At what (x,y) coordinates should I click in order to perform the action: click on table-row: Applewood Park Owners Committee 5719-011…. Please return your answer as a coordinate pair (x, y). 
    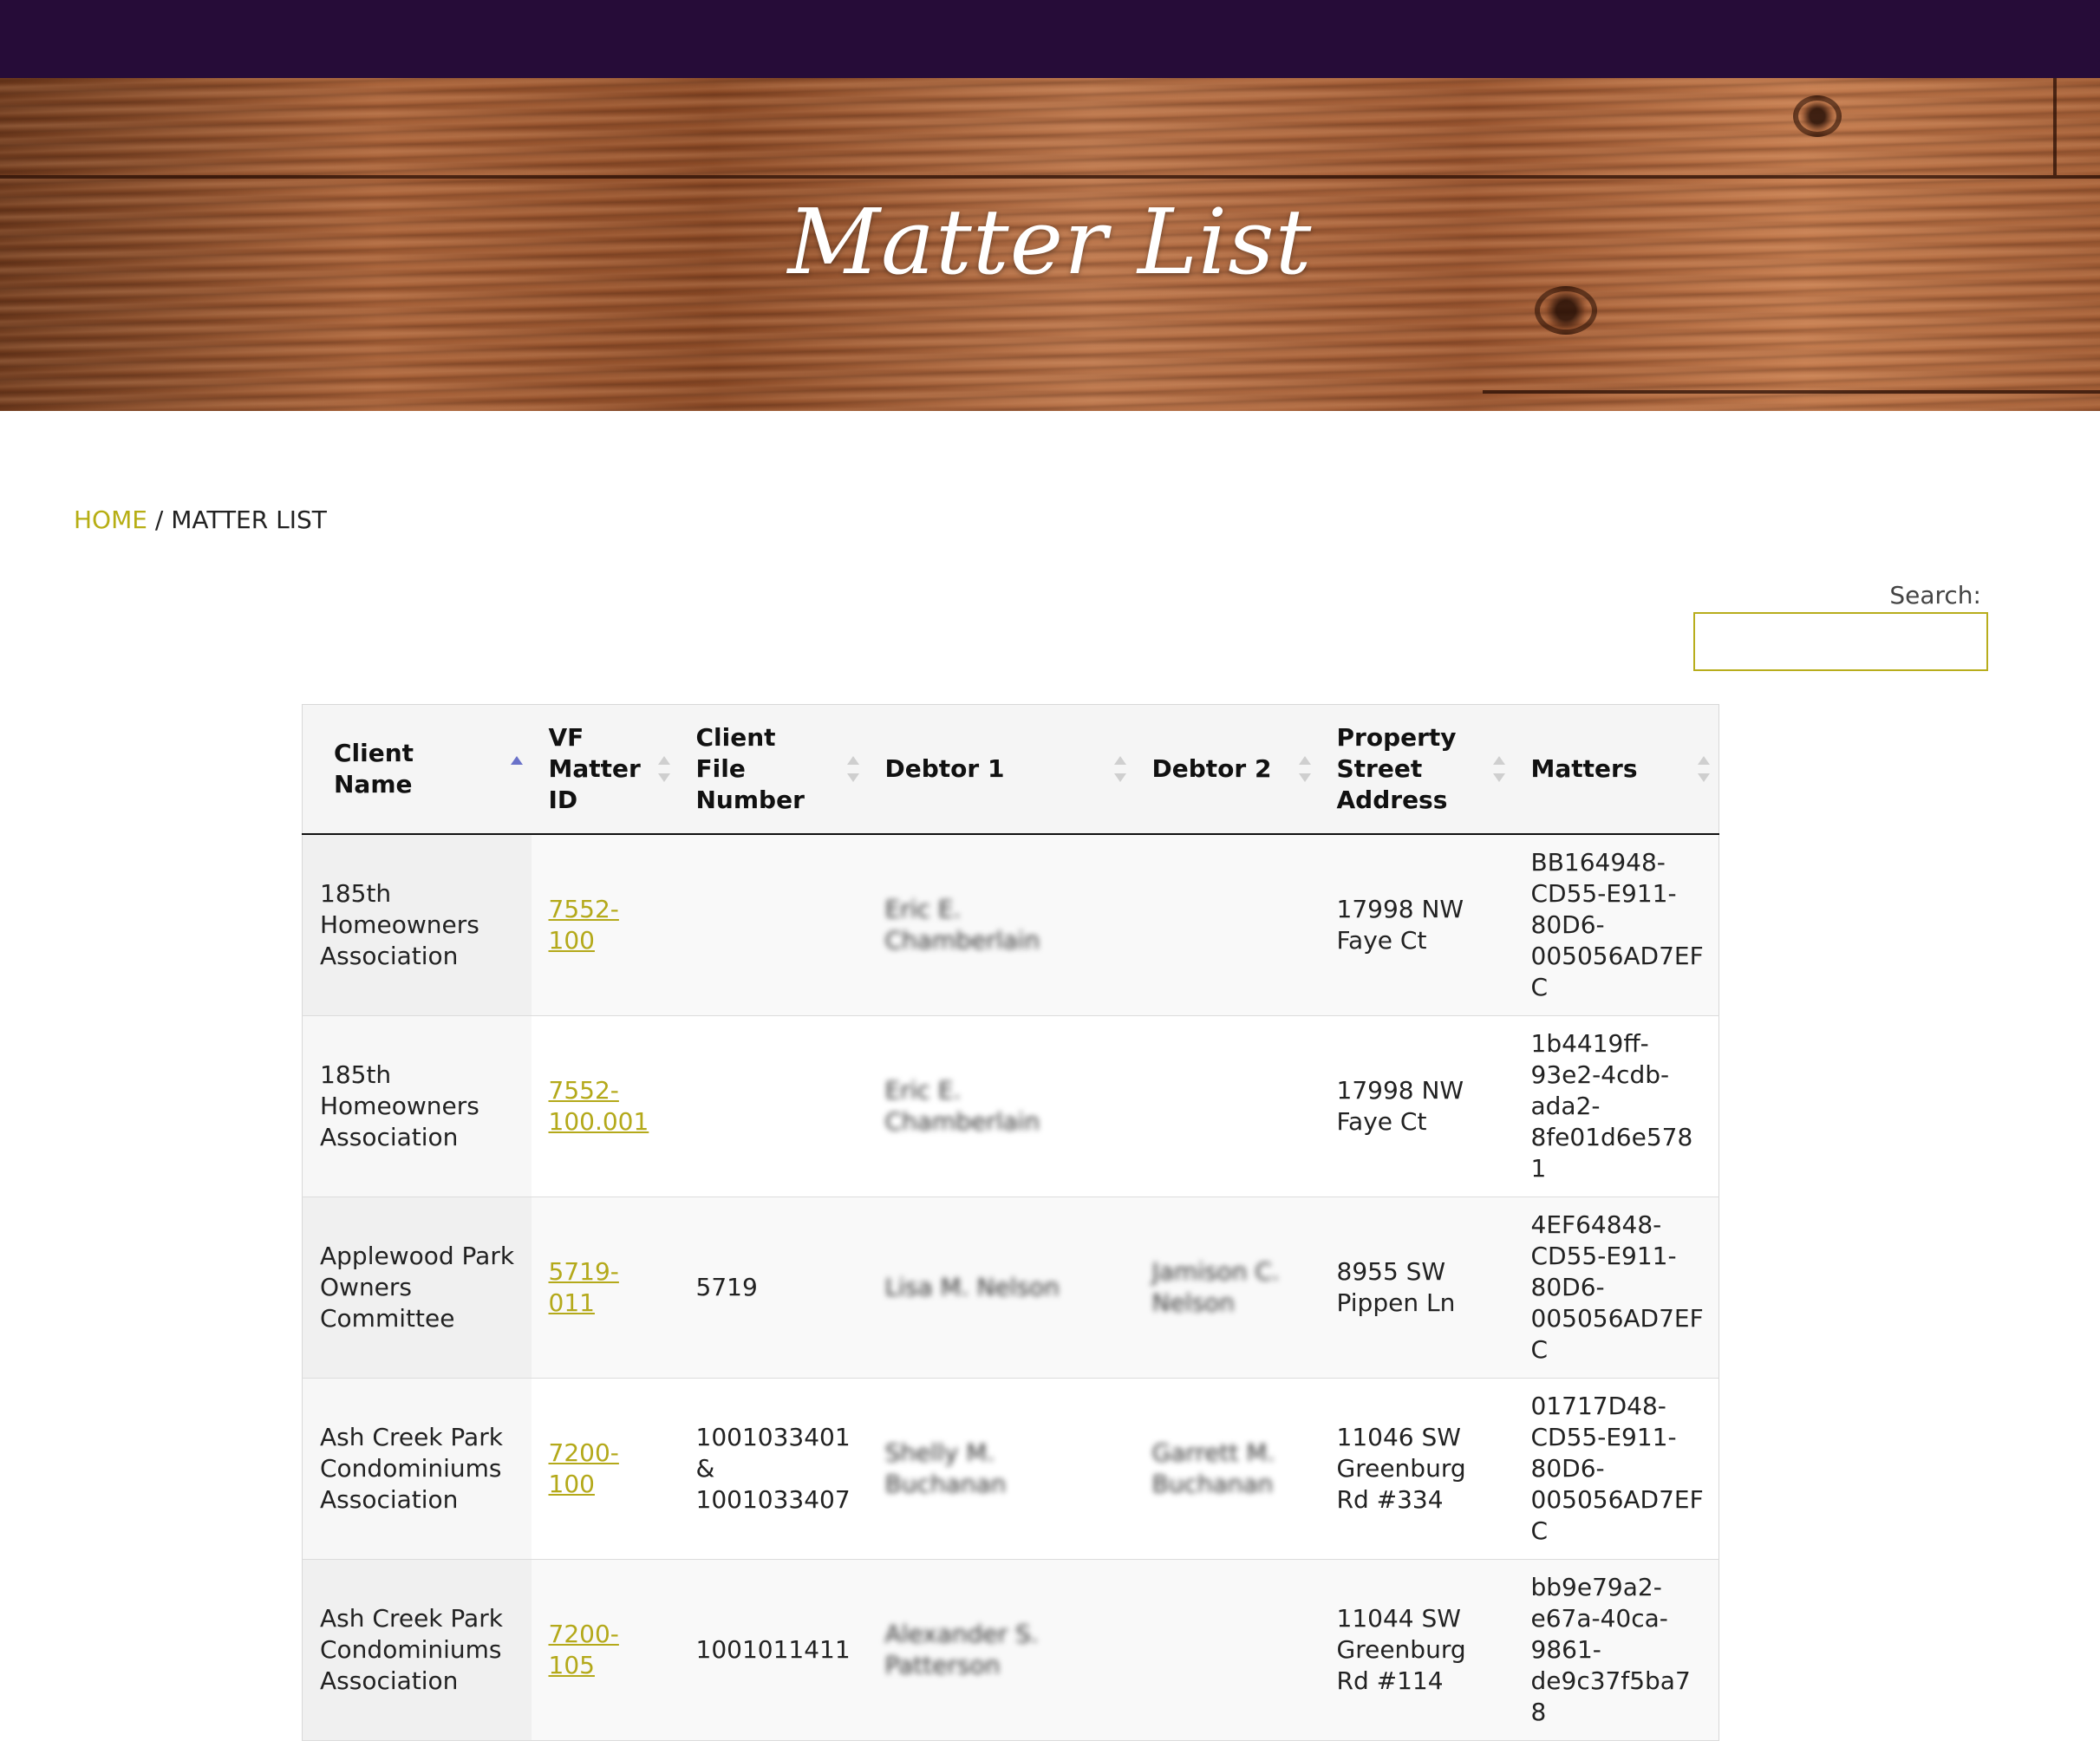
    Looking at the image, I should click on (1011, 1288).